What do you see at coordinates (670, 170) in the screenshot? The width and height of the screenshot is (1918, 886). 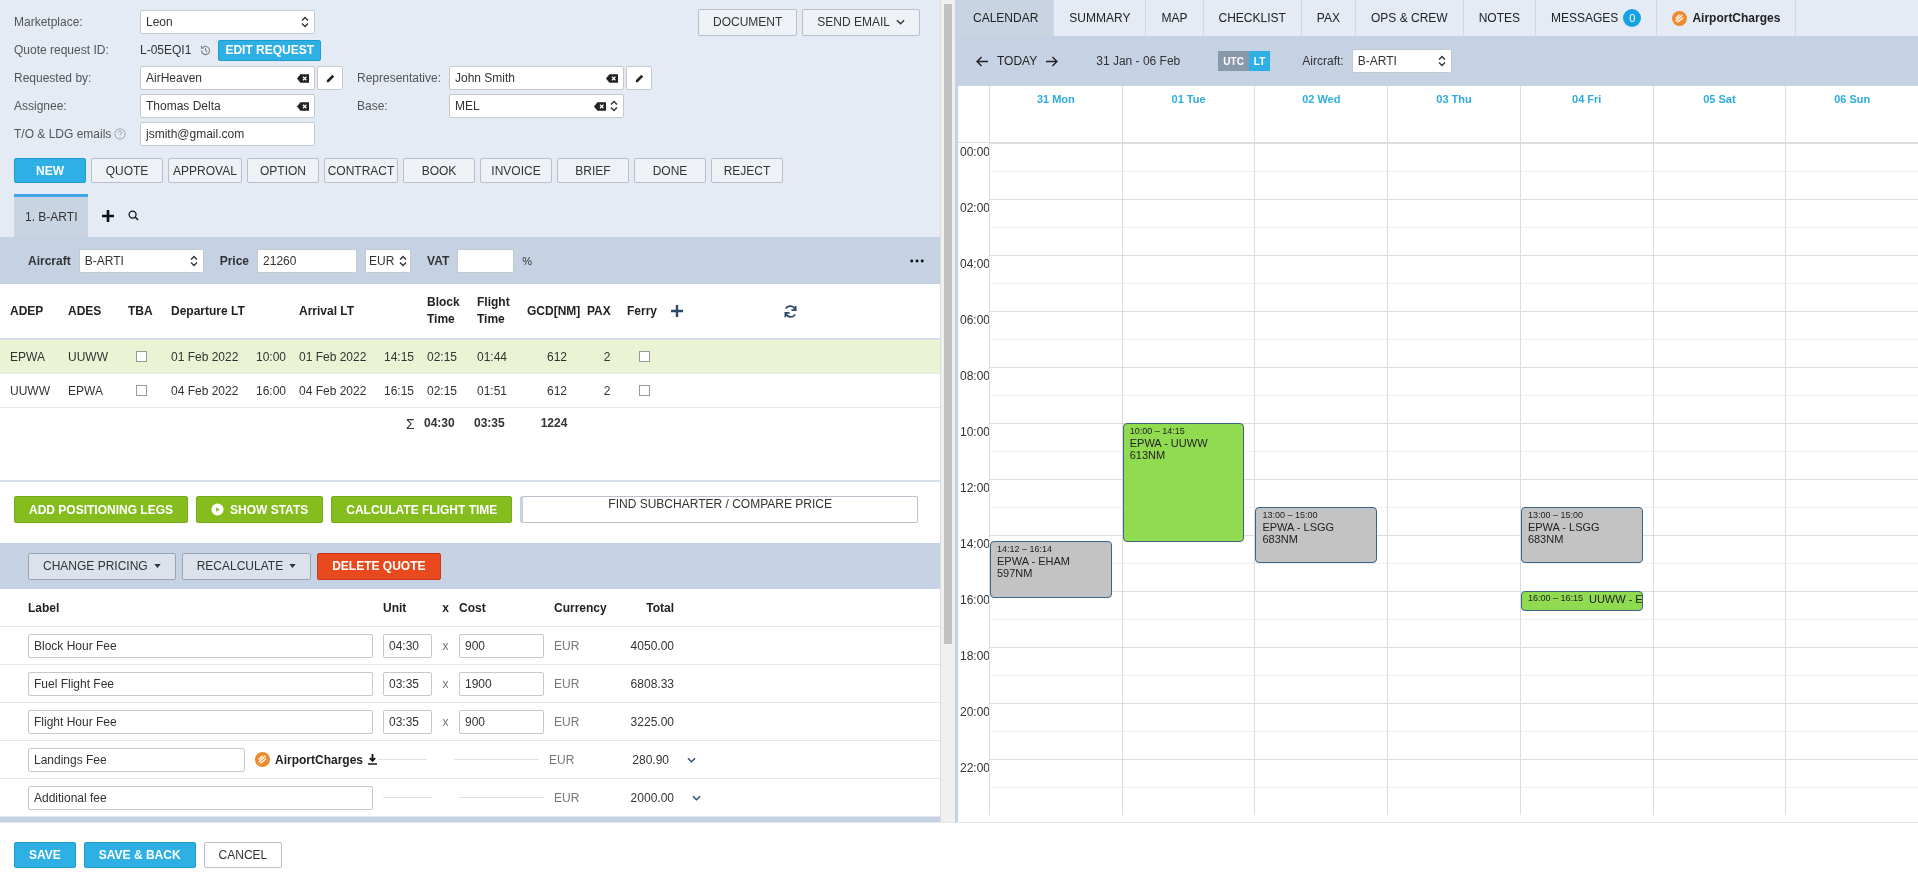 I see `status-step-button: DONE` at bounding box center [670, 170].